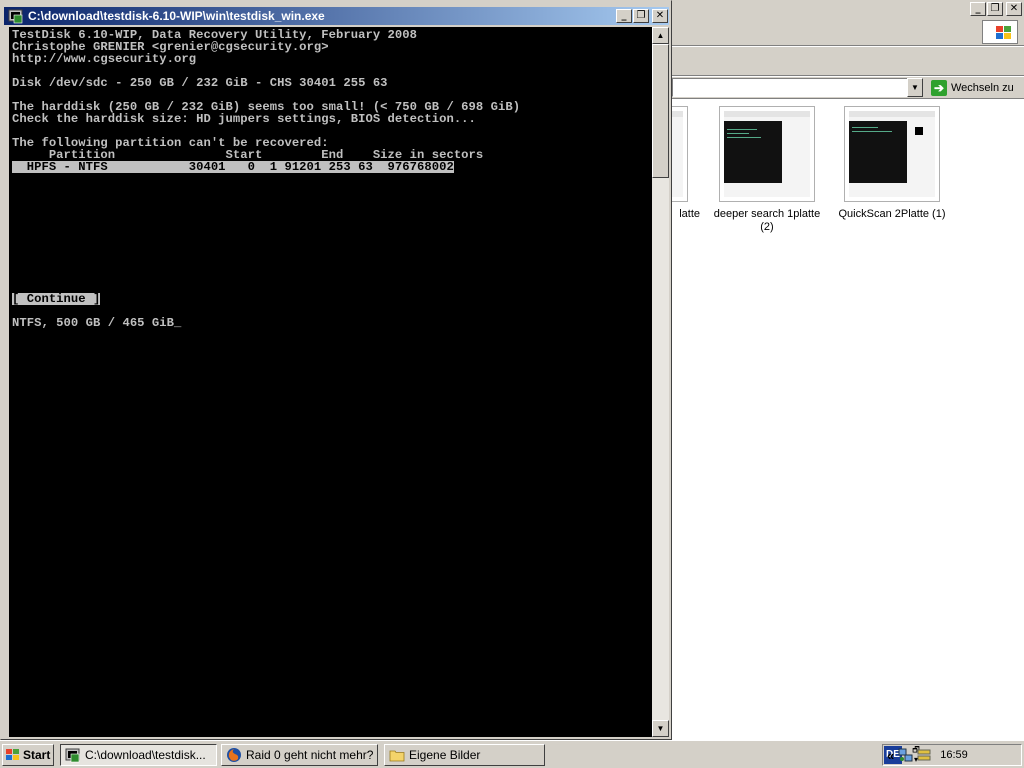 This screenshot has height=768, width=1024. What do you see at coordinates (234, 755) in the screenshot?
I see `firefox-icon` at bounding box center [234, 755].